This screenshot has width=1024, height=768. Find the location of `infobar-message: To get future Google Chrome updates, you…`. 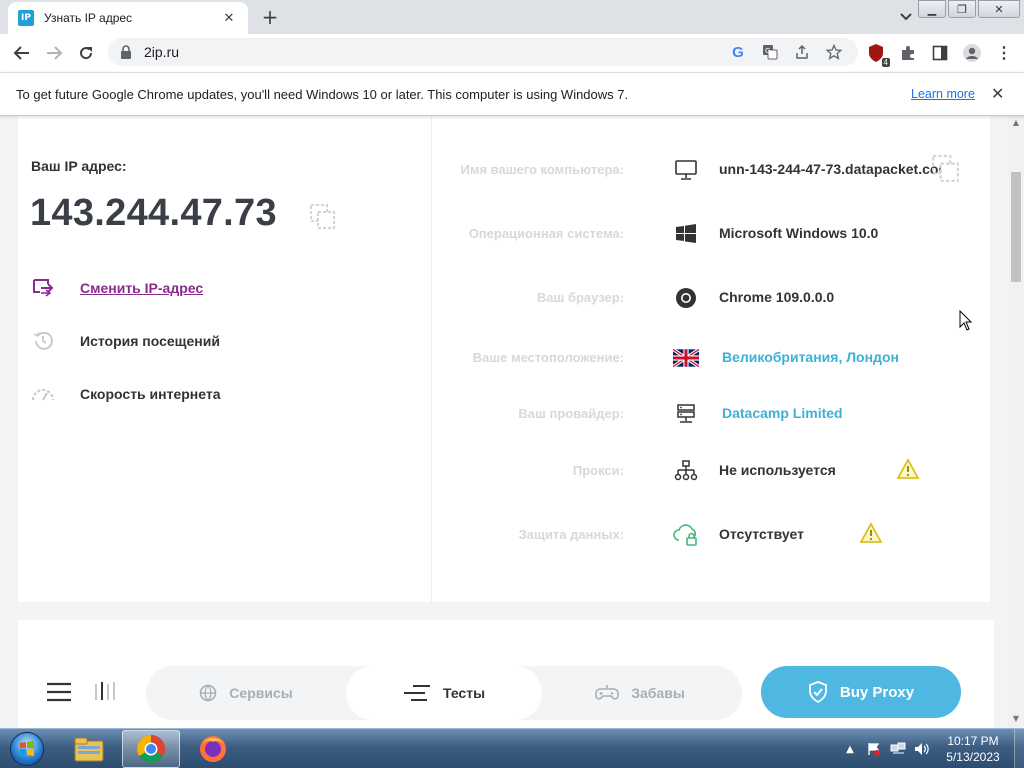

infobar-message: To get future Google Chrome updates, you… is located at coordinates (322, 94).